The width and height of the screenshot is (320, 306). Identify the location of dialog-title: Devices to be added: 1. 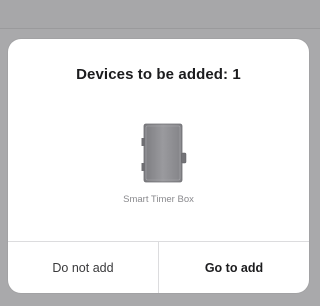
(158, 74).